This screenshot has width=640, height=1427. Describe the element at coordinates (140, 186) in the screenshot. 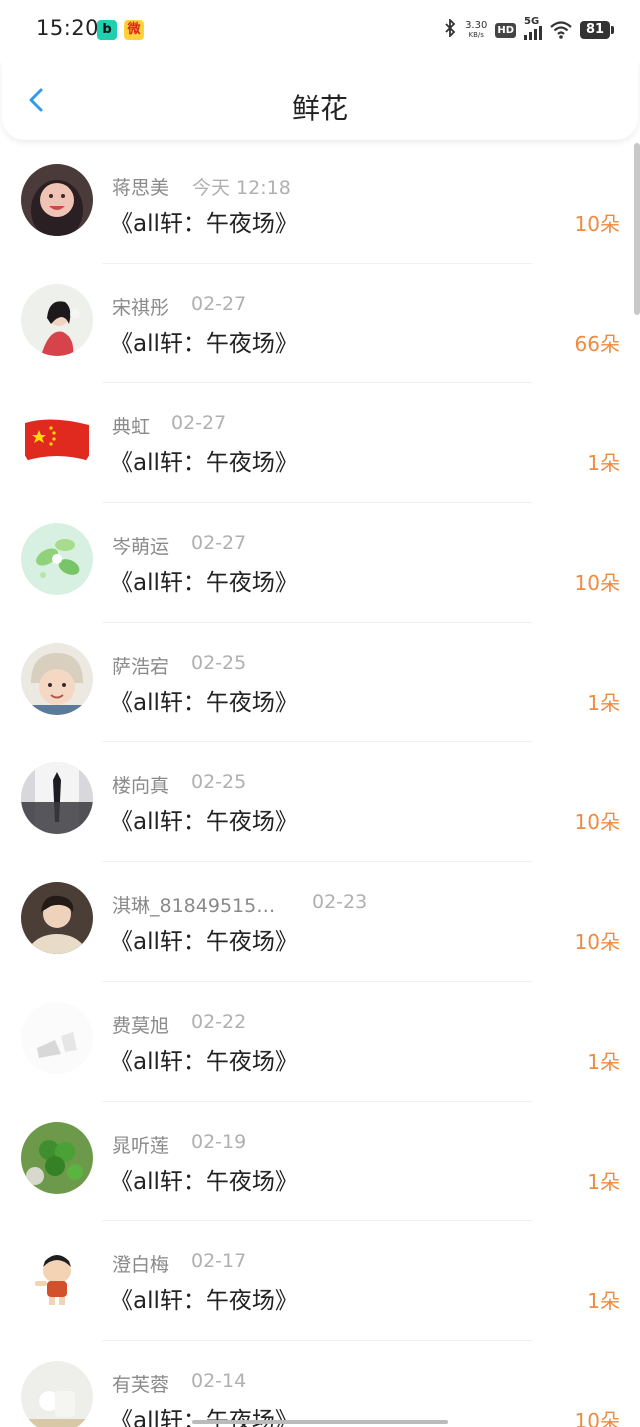

I see `user-name: 蒋思美` at that location.